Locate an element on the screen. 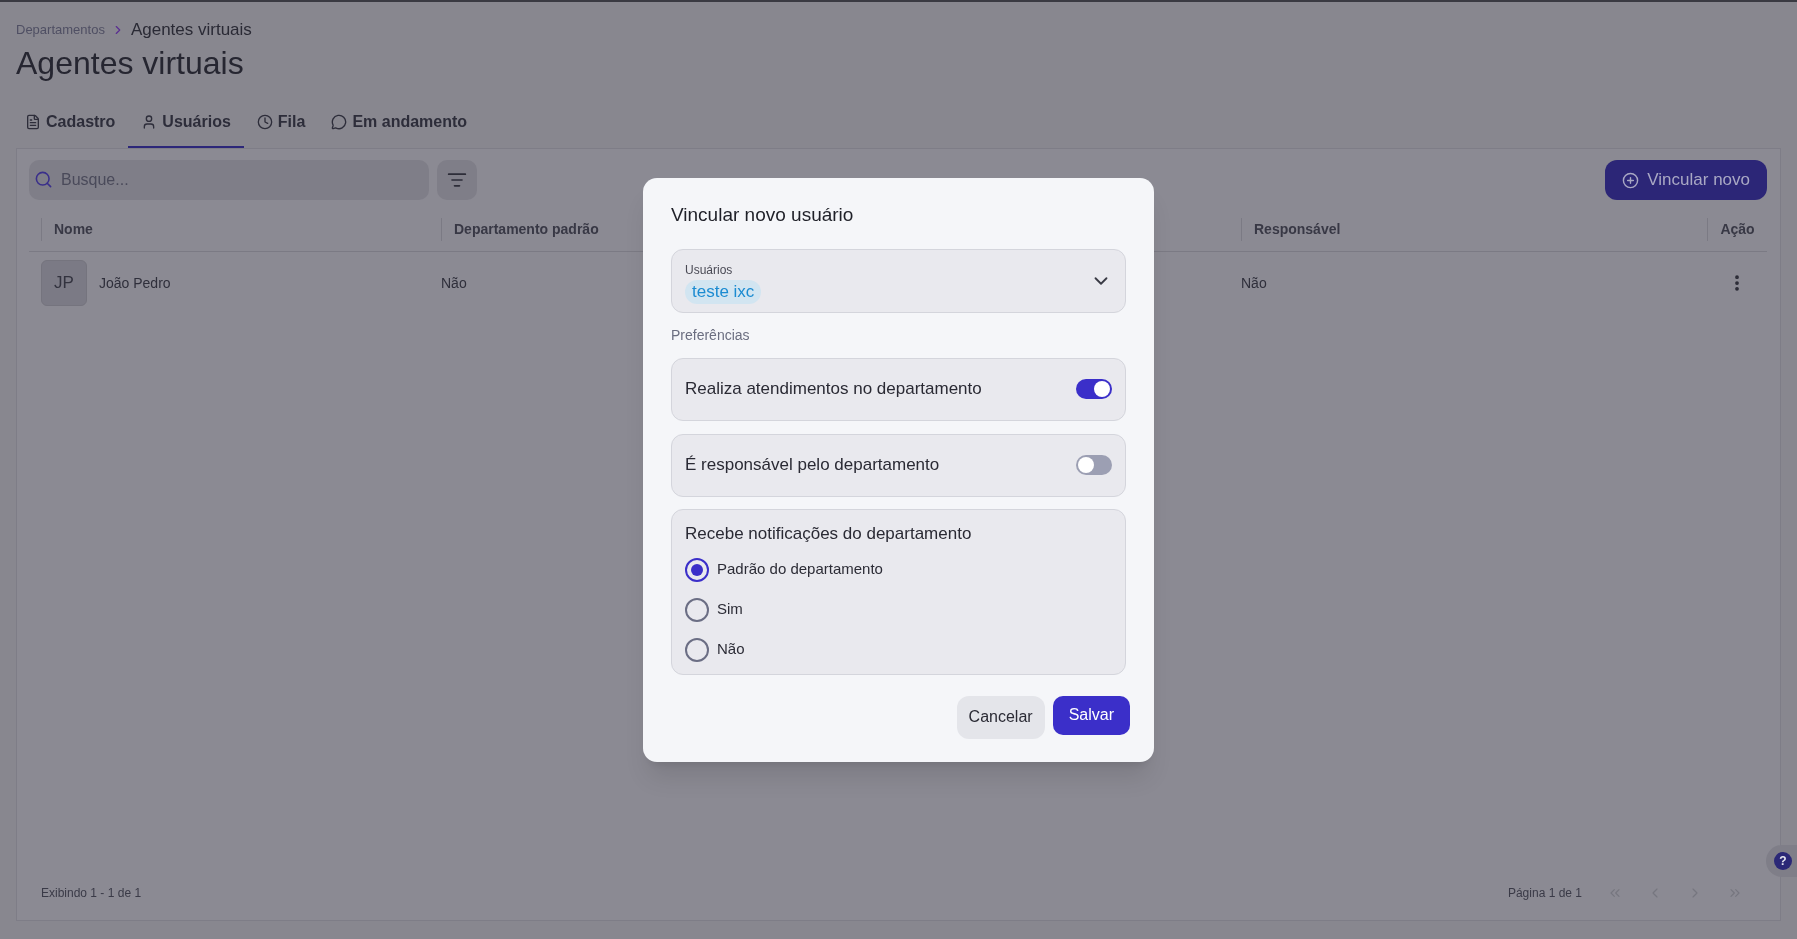 The image size is (1797, 939). tab: Em andamento is located at coordinates (399, 126).